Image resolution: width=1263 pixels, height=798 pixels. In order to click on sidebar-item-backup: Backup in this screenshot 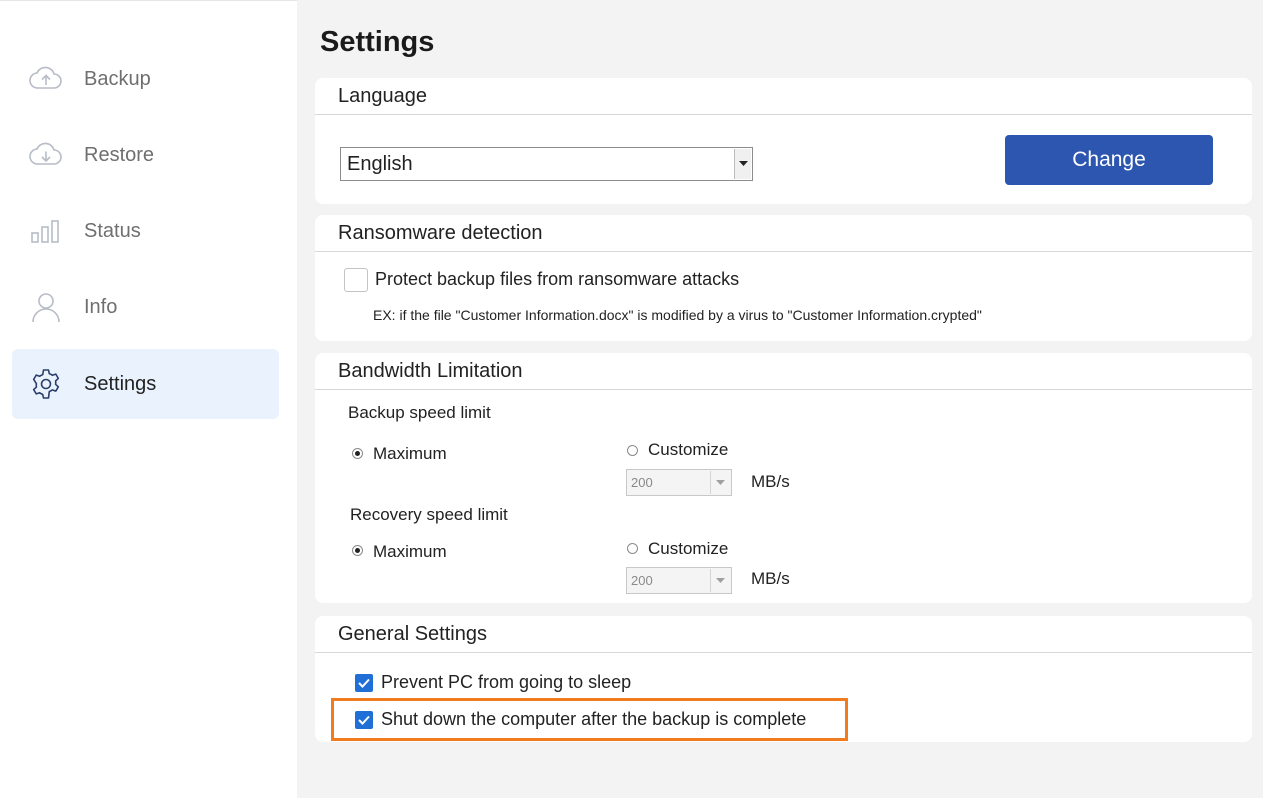, I will do `click(145, 79)`.